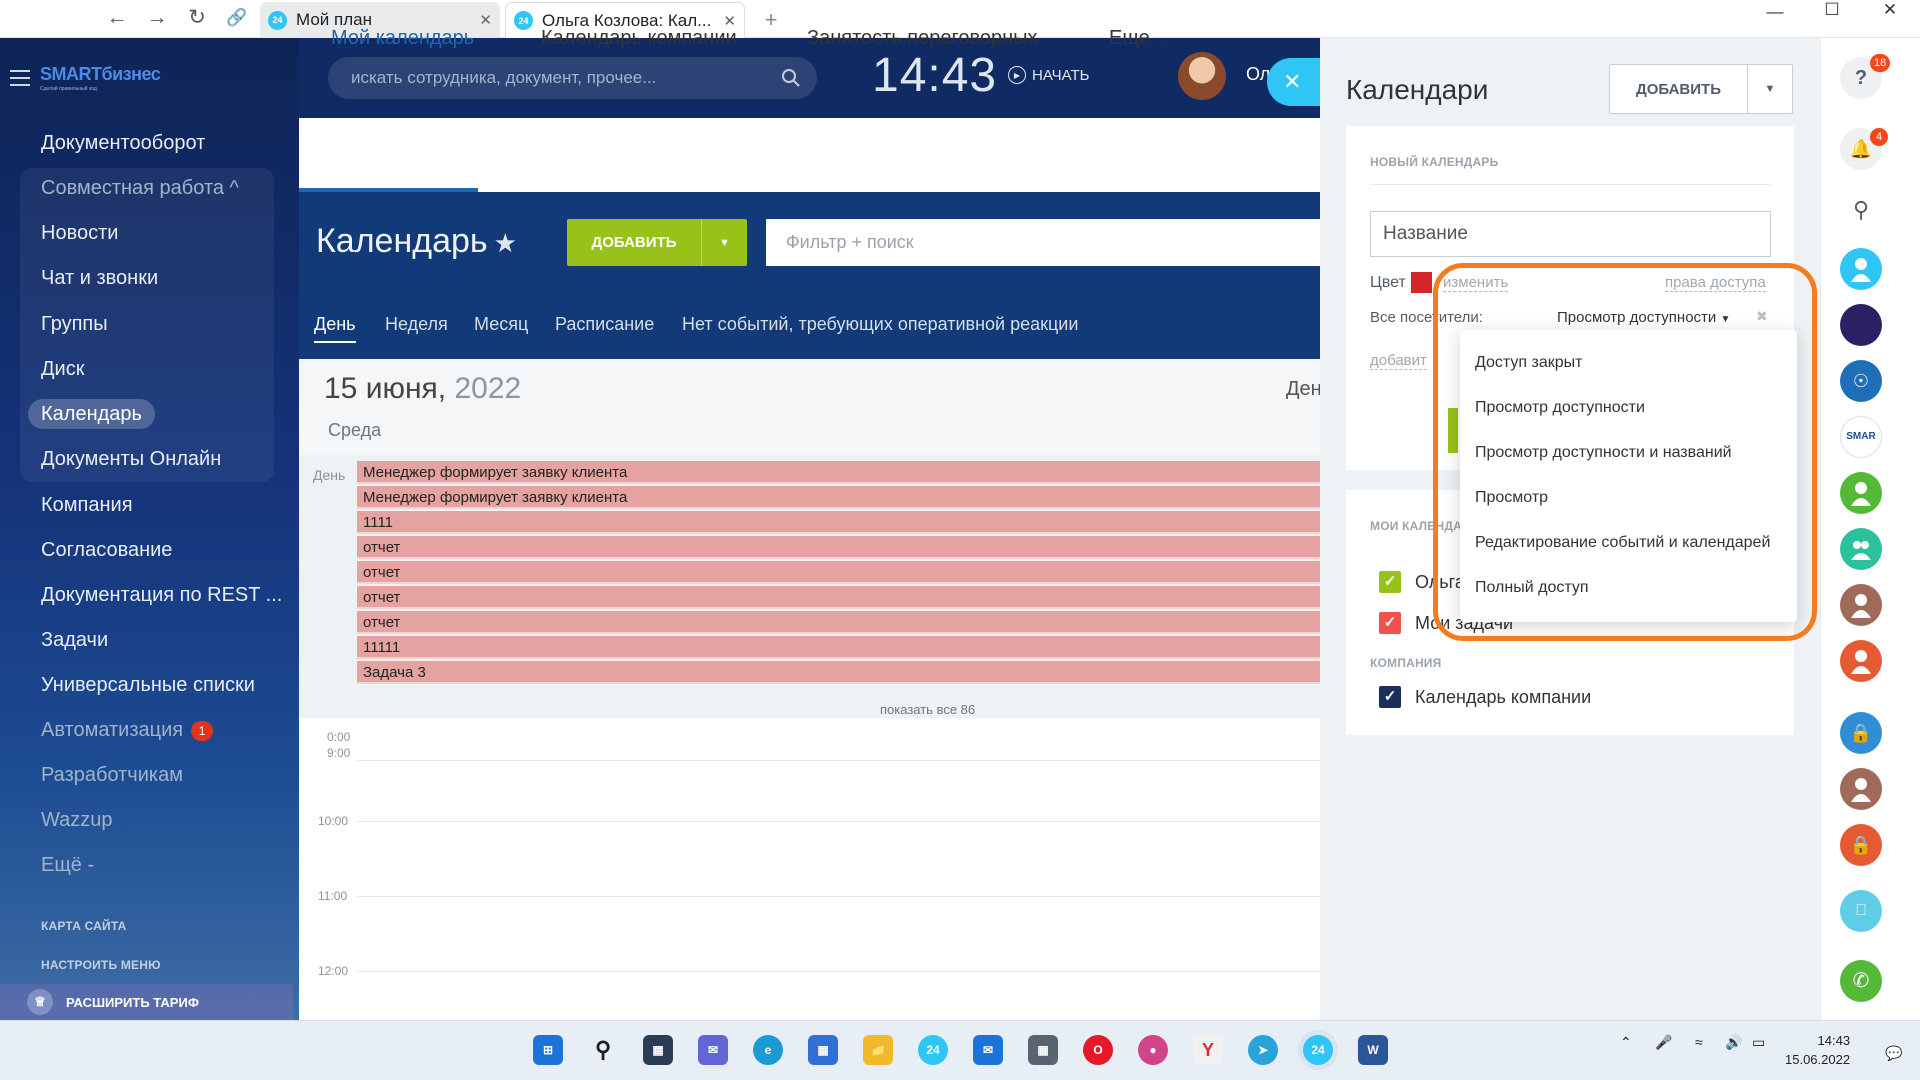 The image size is (1920, 1080). What do you see at coordinates (112, 775) in the screenshot?
I see `sidebar-item-developers: Разработчикам` at bounding box center [112, 775].